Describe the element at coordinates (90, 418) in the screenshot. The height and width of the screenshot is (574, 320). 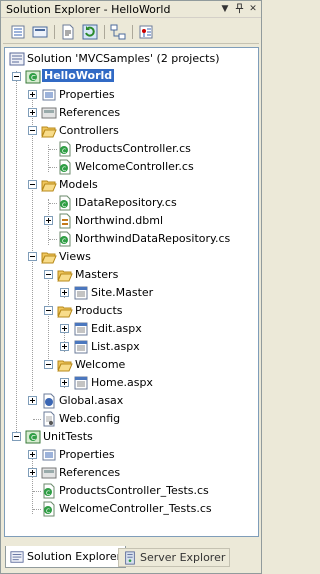
I see `tree-item-label: Web.config` at that location.